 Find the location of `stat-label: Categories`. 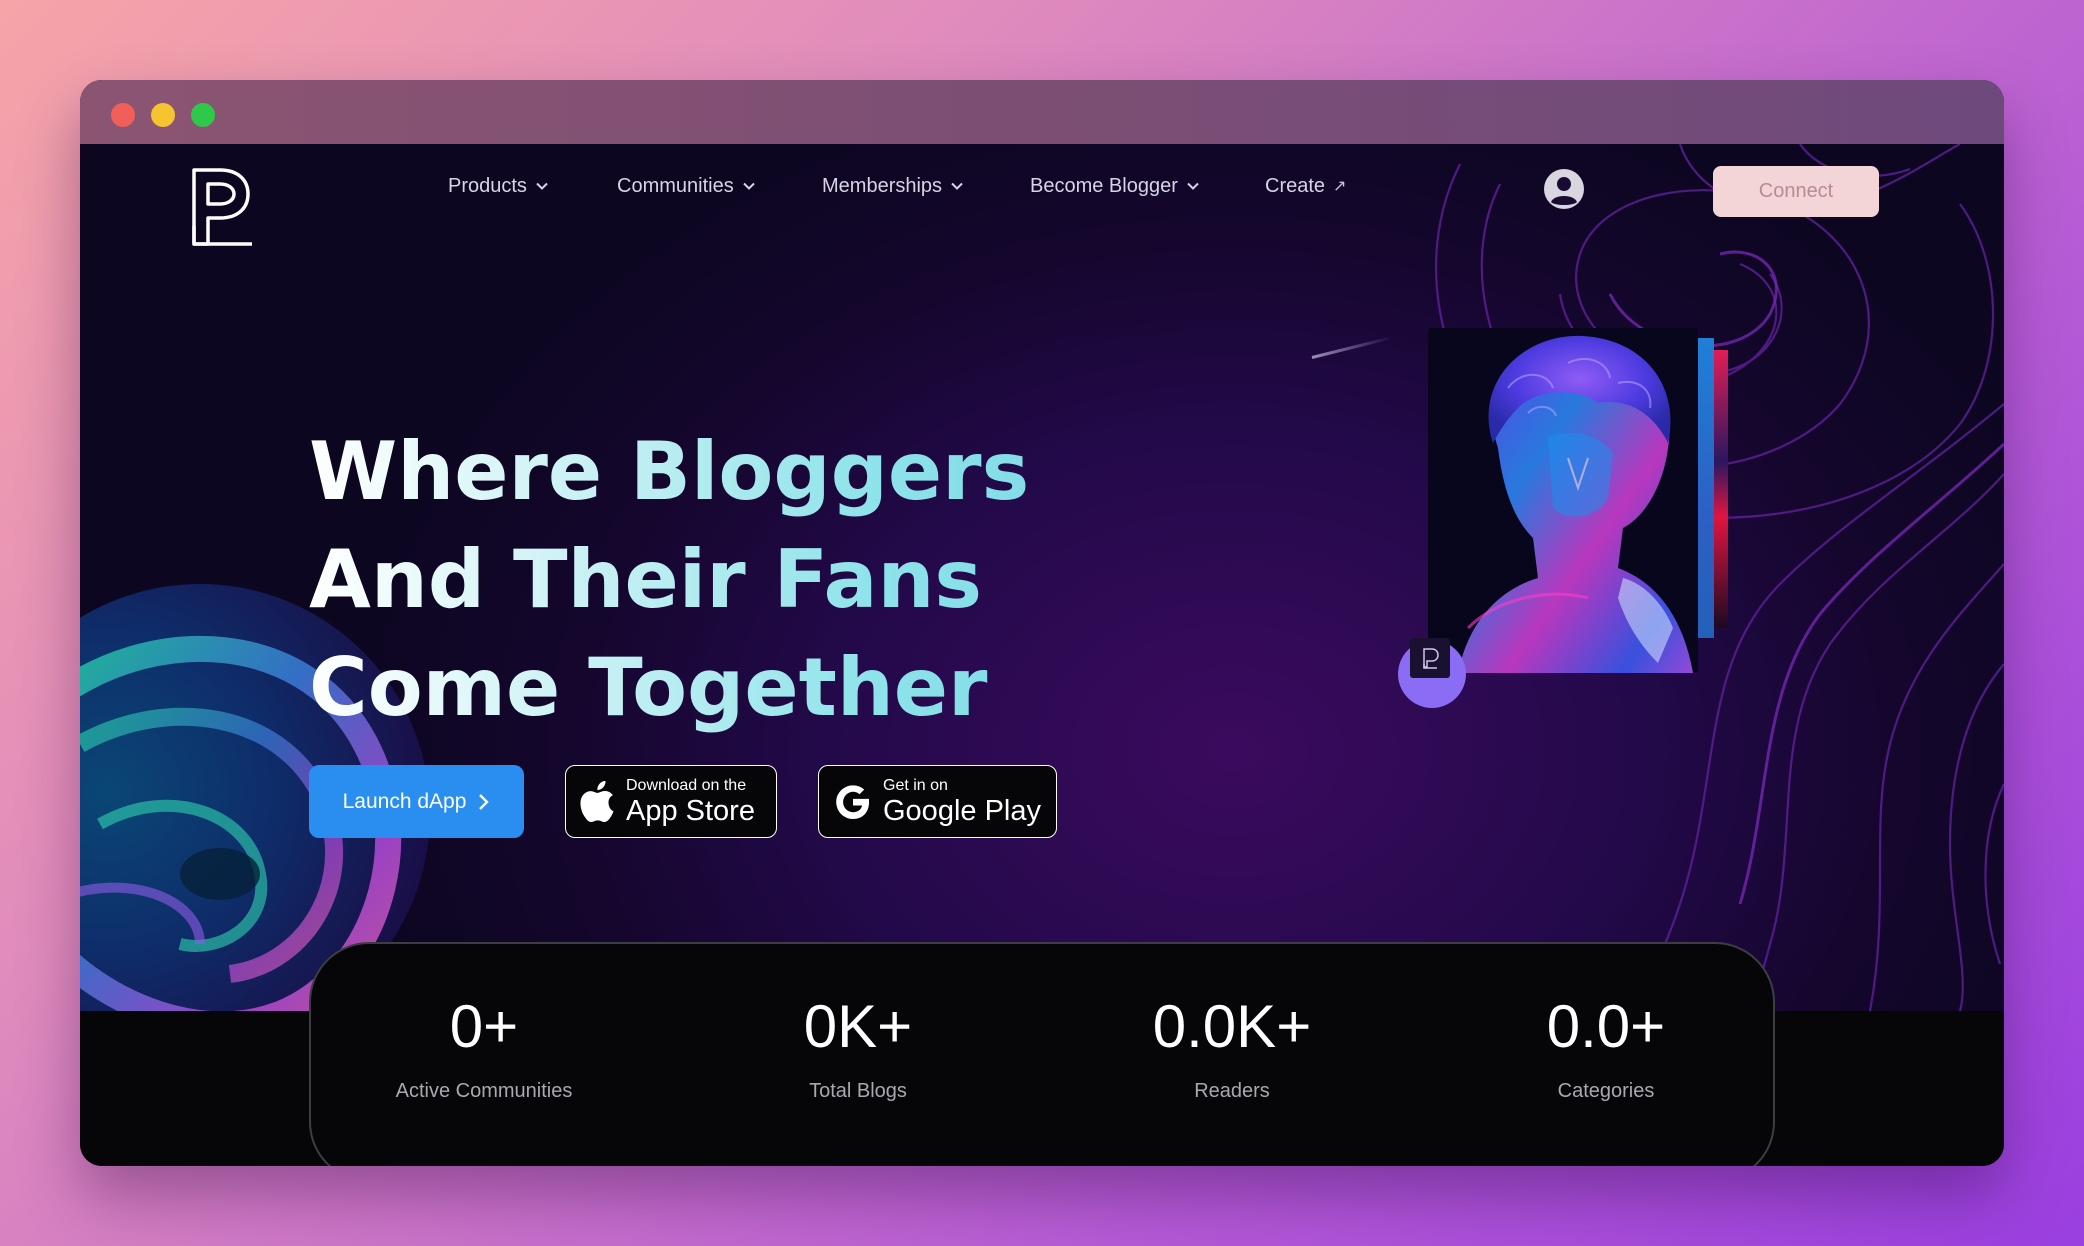

stat-label: Categories is located at coordinates (1606, 1091).